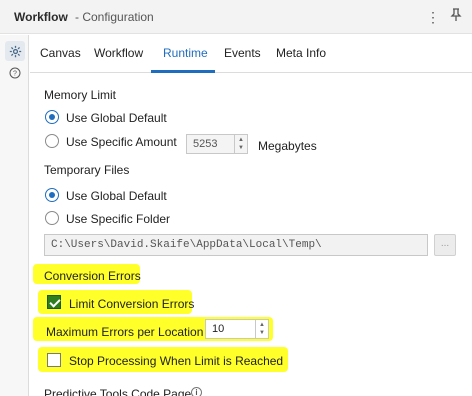 Image resolution: width=472 pixels, height=396 pixels. Describe the element at coordinates (60, 53) in the screenshot. I see `tab-canvas: Canvas` at that location.